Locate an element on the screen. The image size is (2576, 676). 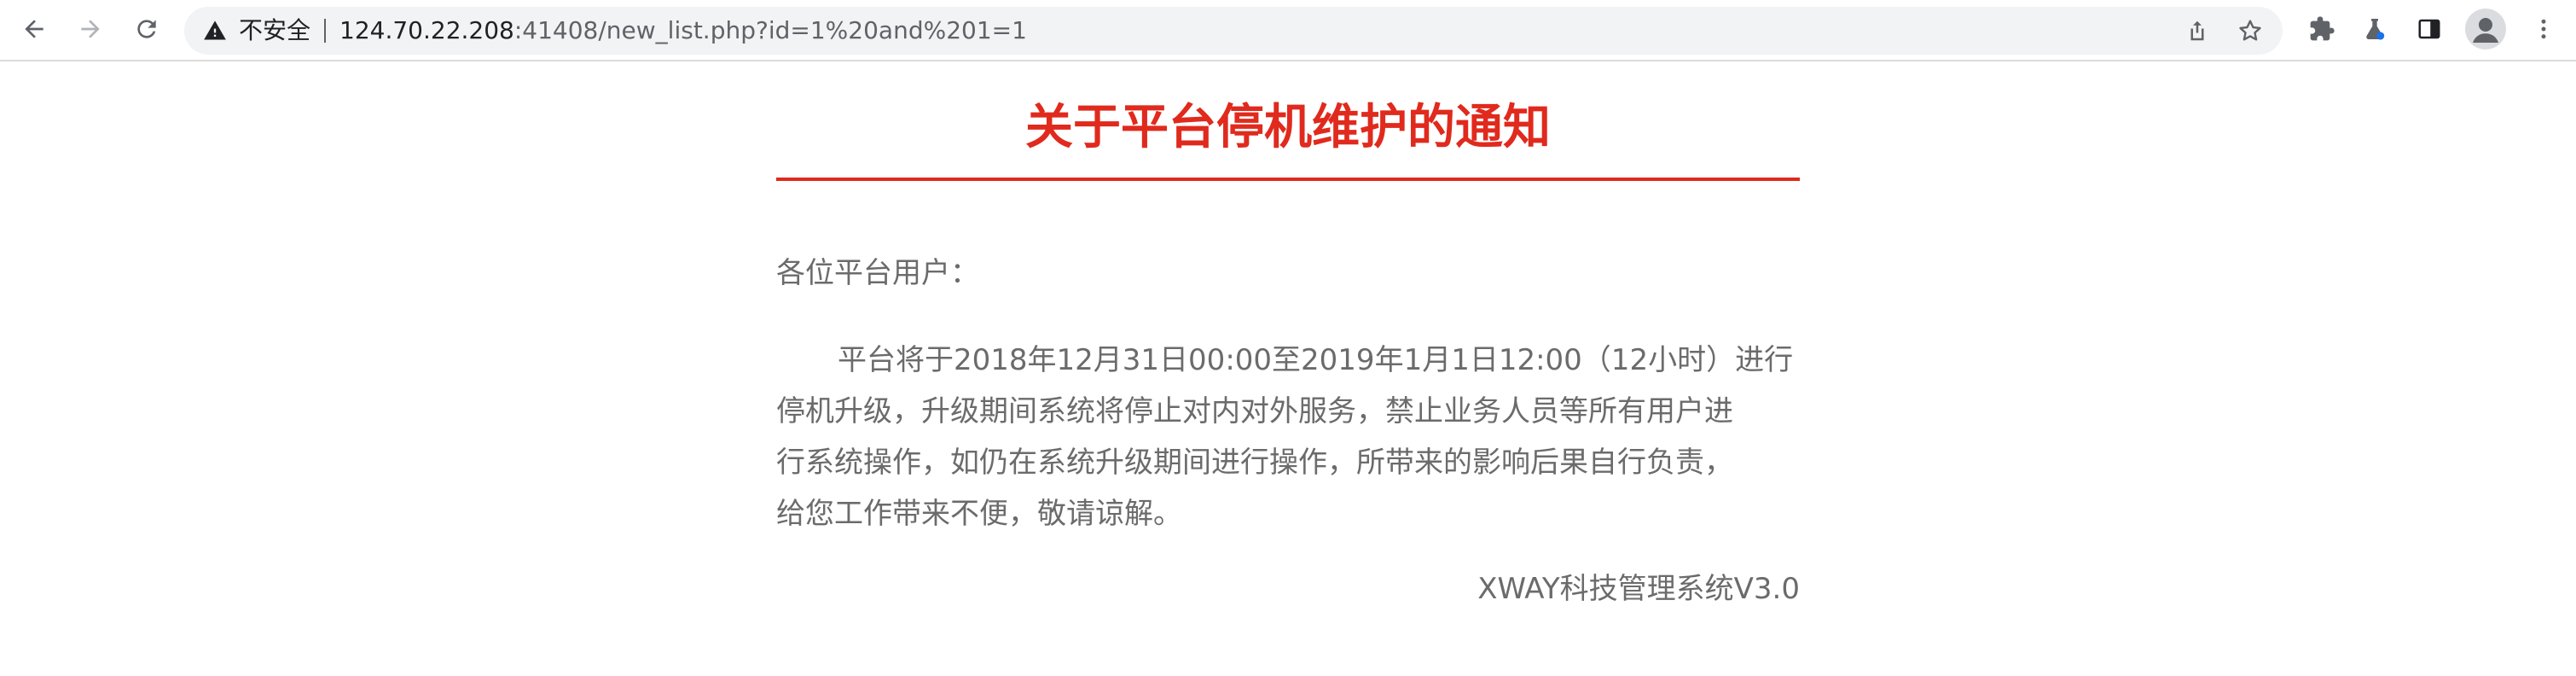
puzzle-icon is located at coordinates (2322, 28).